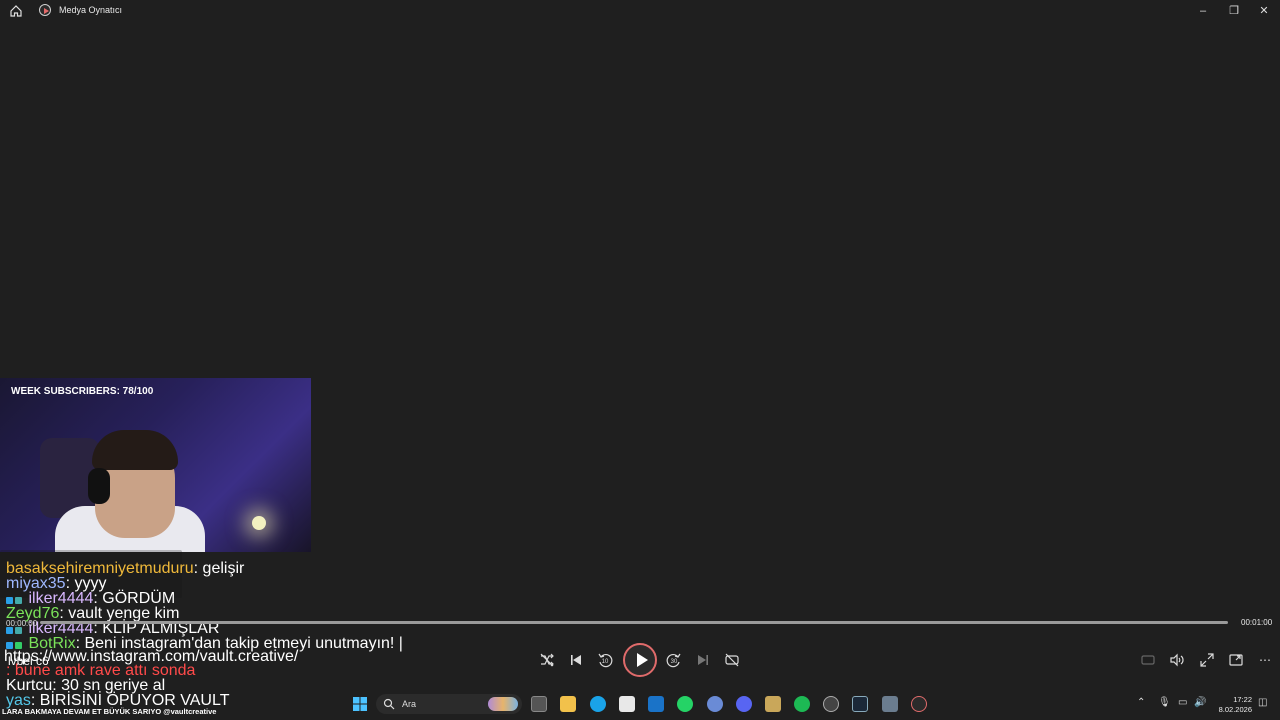  Describe the element at coordinates (1182, 702) in the screenshot. I see `network-icon: ▭` at that location.